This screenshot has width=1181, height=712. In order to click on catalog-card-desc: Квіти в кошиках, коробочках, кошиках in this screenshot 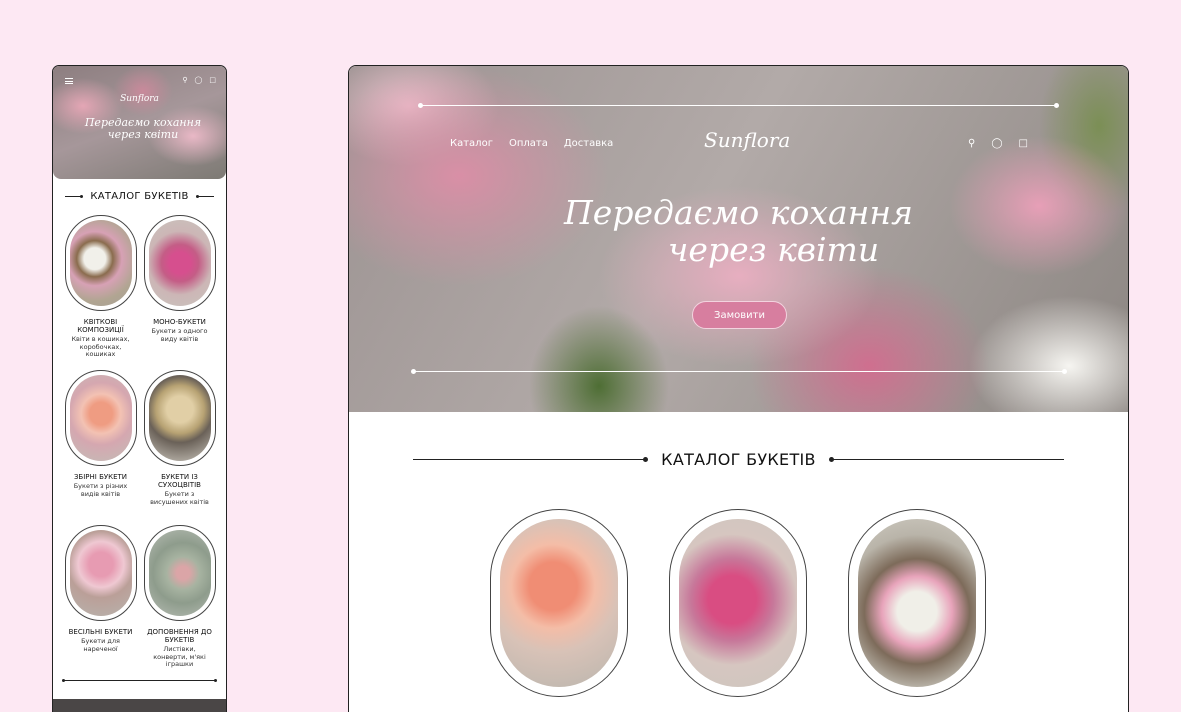, I will do `click(100, 346)`.